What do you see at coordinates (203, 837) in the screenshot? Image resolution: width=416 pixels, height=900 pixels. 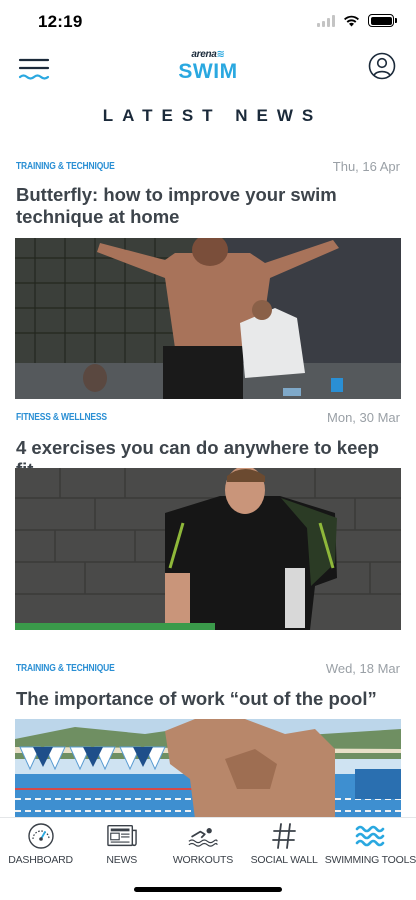 I see `swimmer-icon` at bounding box center [203, 837].